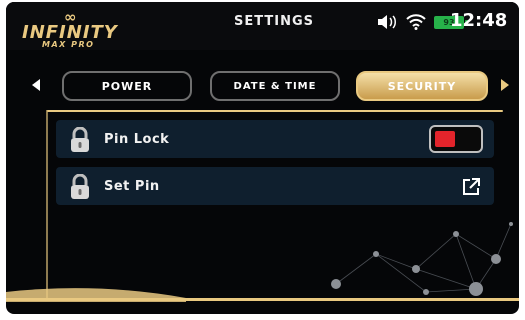 This screenshot has width=525, height=320. I want to click on volume-icon, so click(387, 22).